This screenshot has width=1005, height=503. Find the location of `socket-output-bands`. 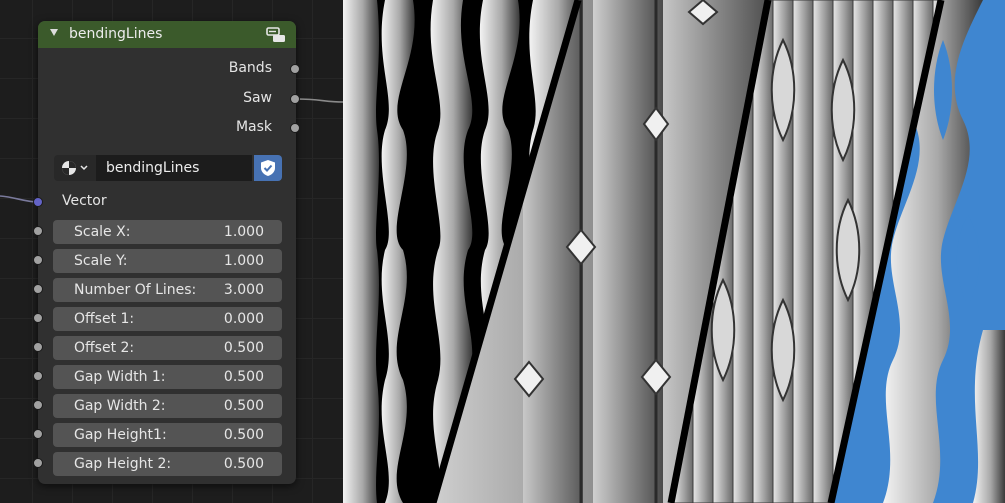

socket-output-bands is located at coordinates (295, 69).